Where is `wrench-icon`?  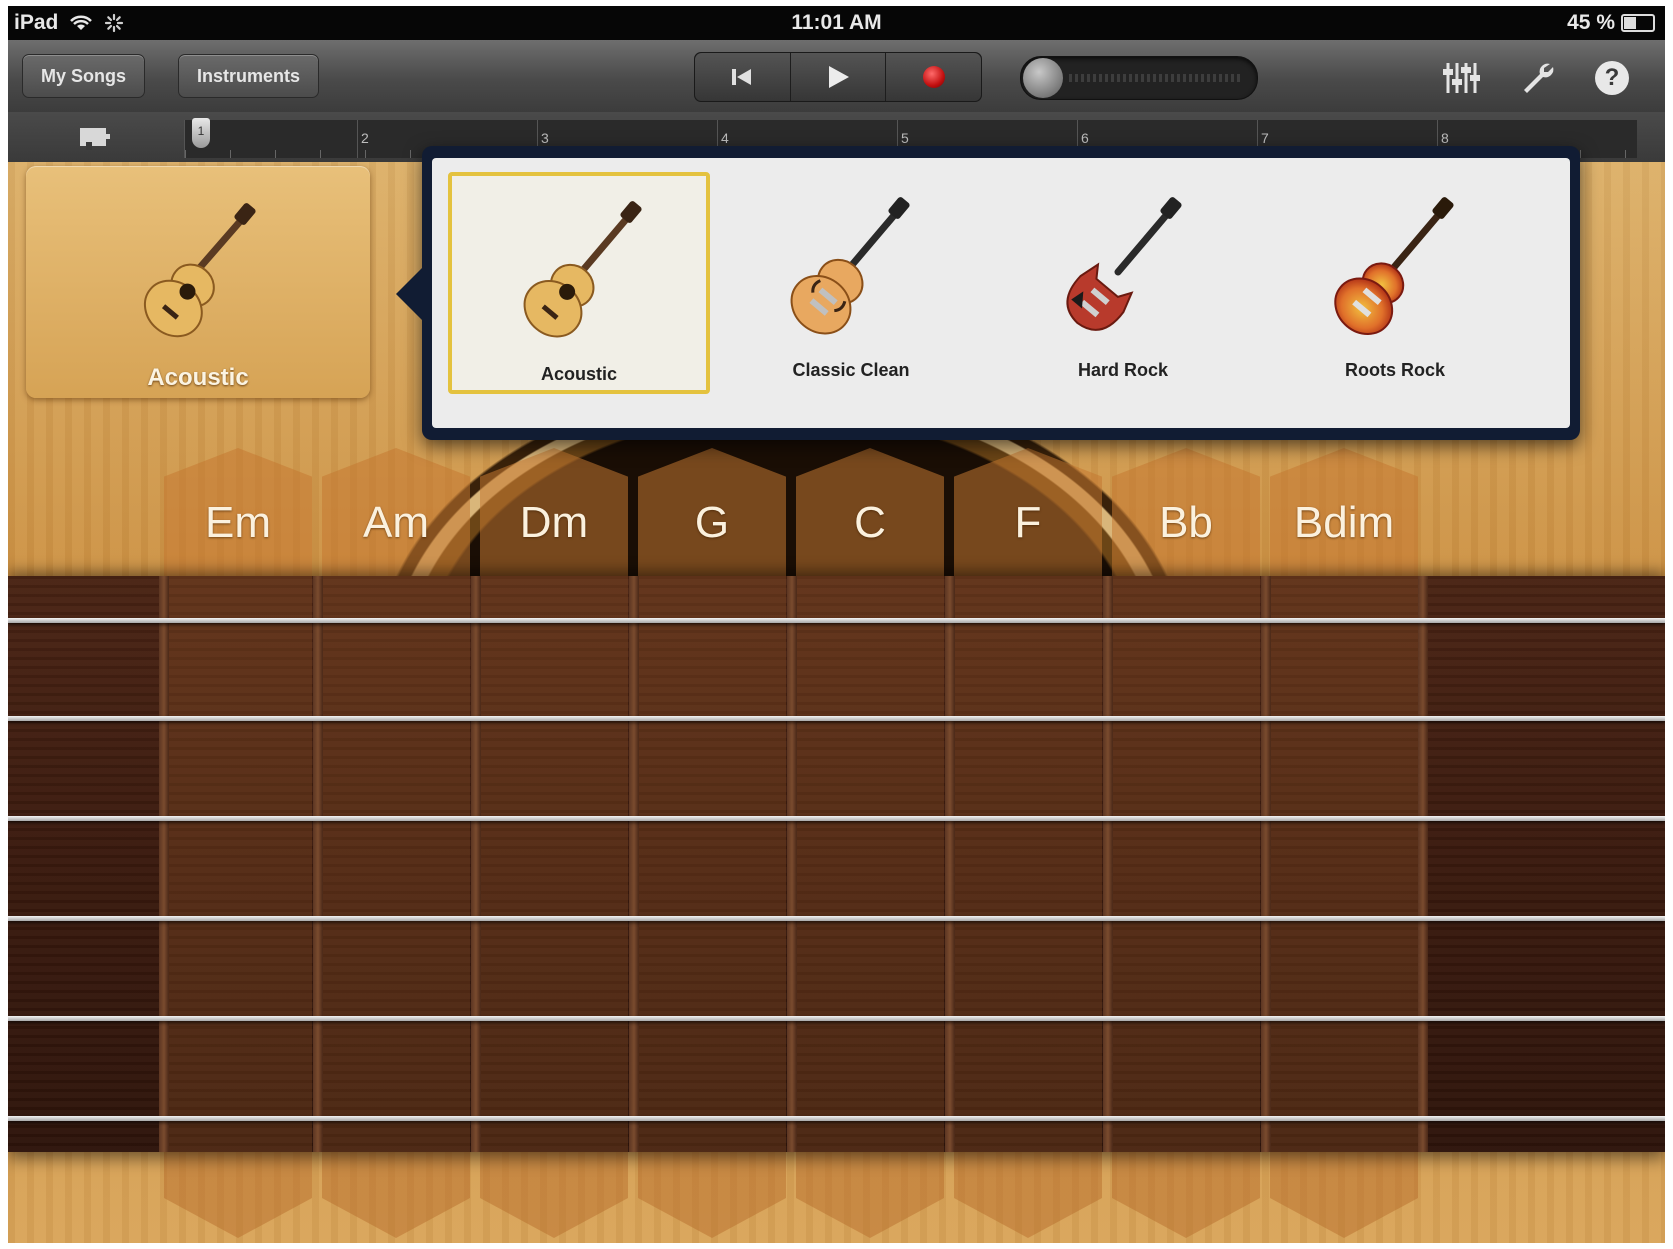
wrench-icon is located at coordinates (1539, 78).